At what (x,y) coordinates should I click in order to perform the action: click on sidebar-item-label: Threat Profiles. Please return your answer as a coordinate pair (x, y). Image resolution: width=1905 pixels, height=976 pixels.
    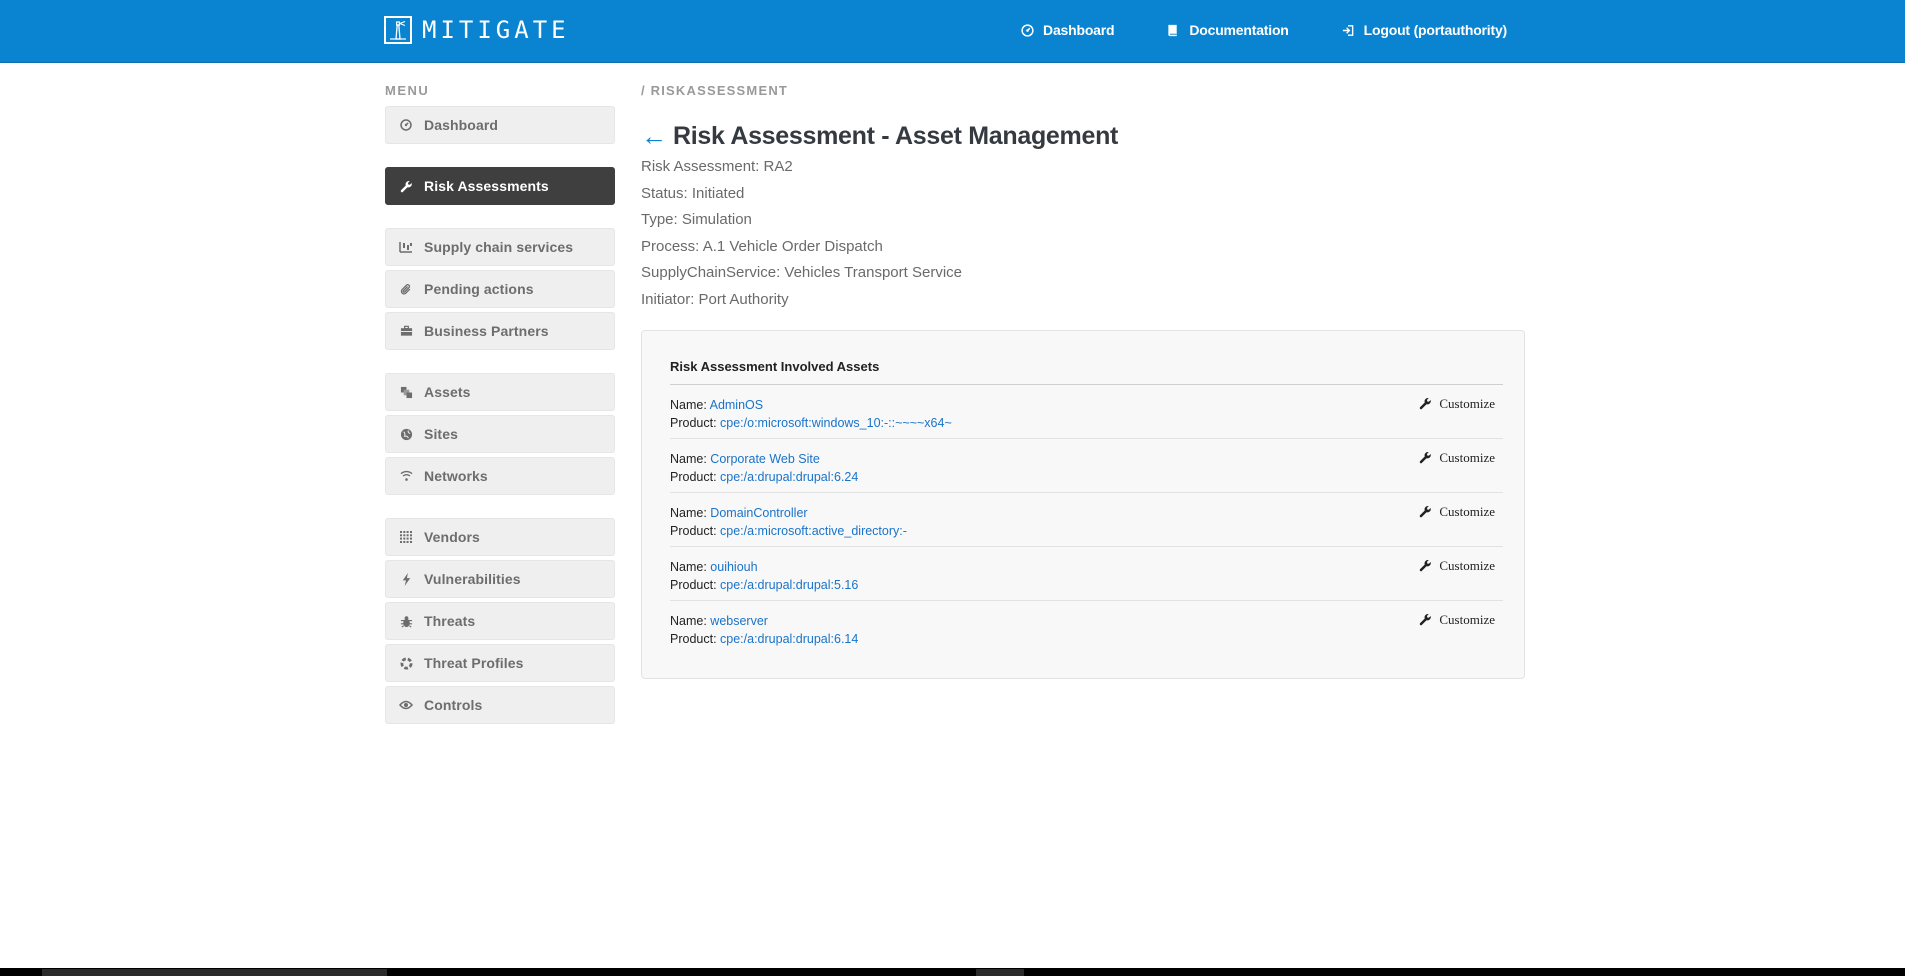
    Looking at the image, I should click on (474, 663).